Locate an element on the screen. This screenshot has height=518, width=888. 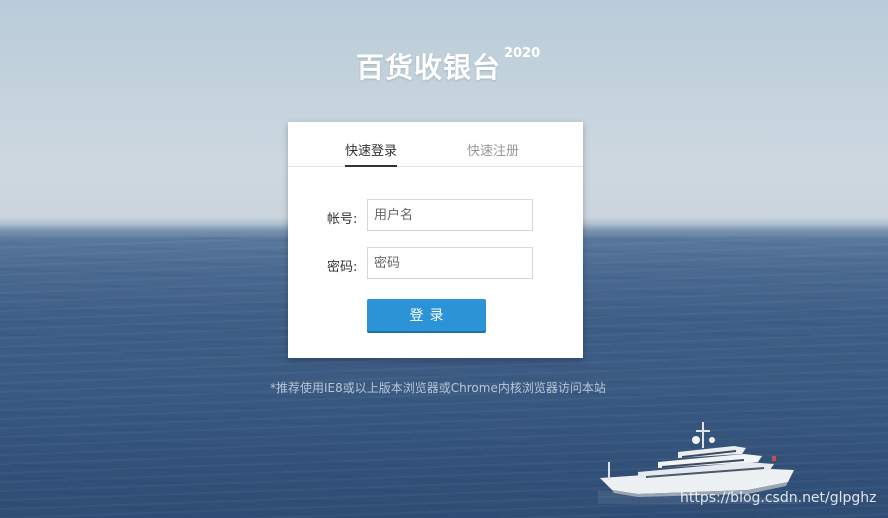
app-year: 2020 is located at coordinates (522, 53).